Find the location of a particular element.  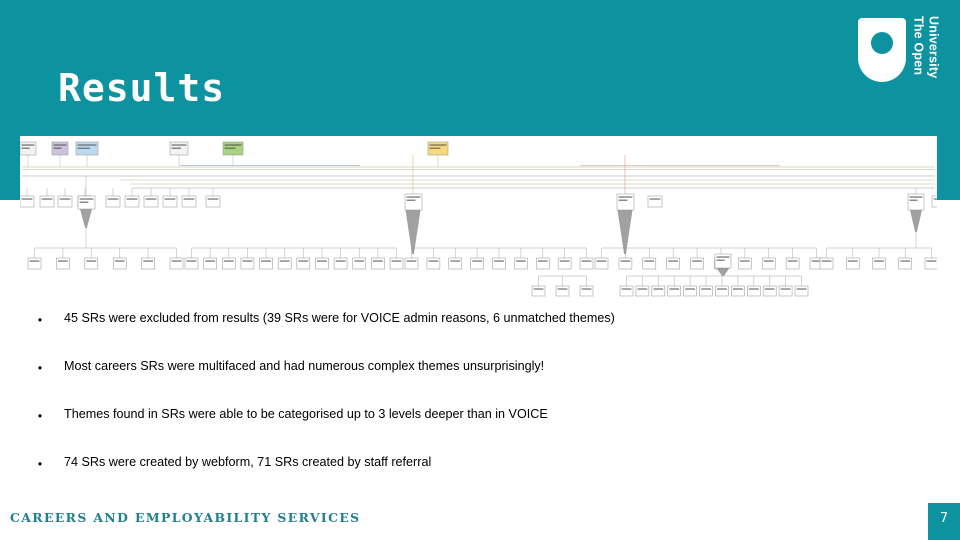

open-university-logo: The Open University is located at coordinates (903, 50).